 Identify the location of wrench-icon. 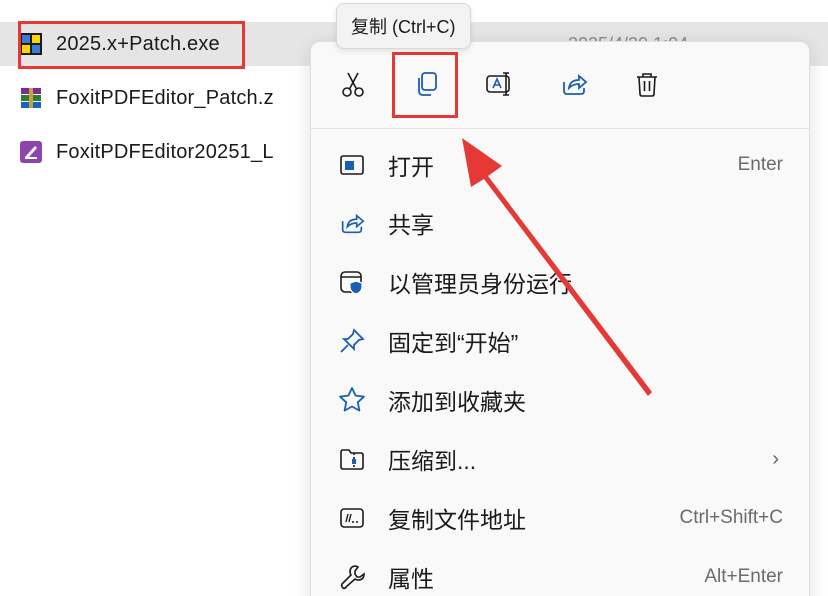
(352, 577).